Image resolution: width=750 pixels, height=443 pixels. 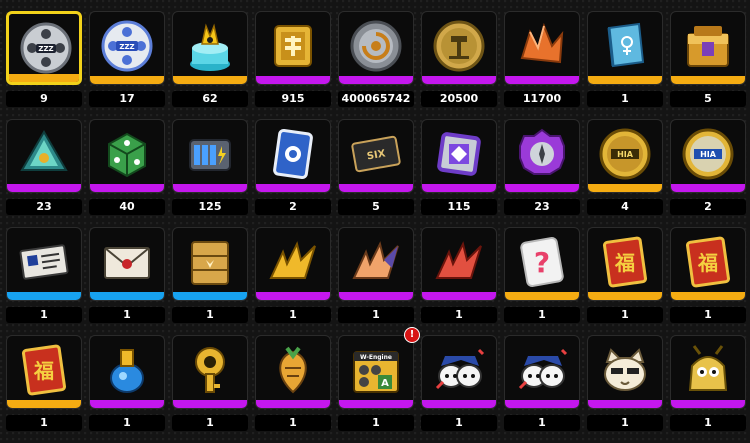 I want to click on orange-crystal-icon, so click(x=542, y=46).